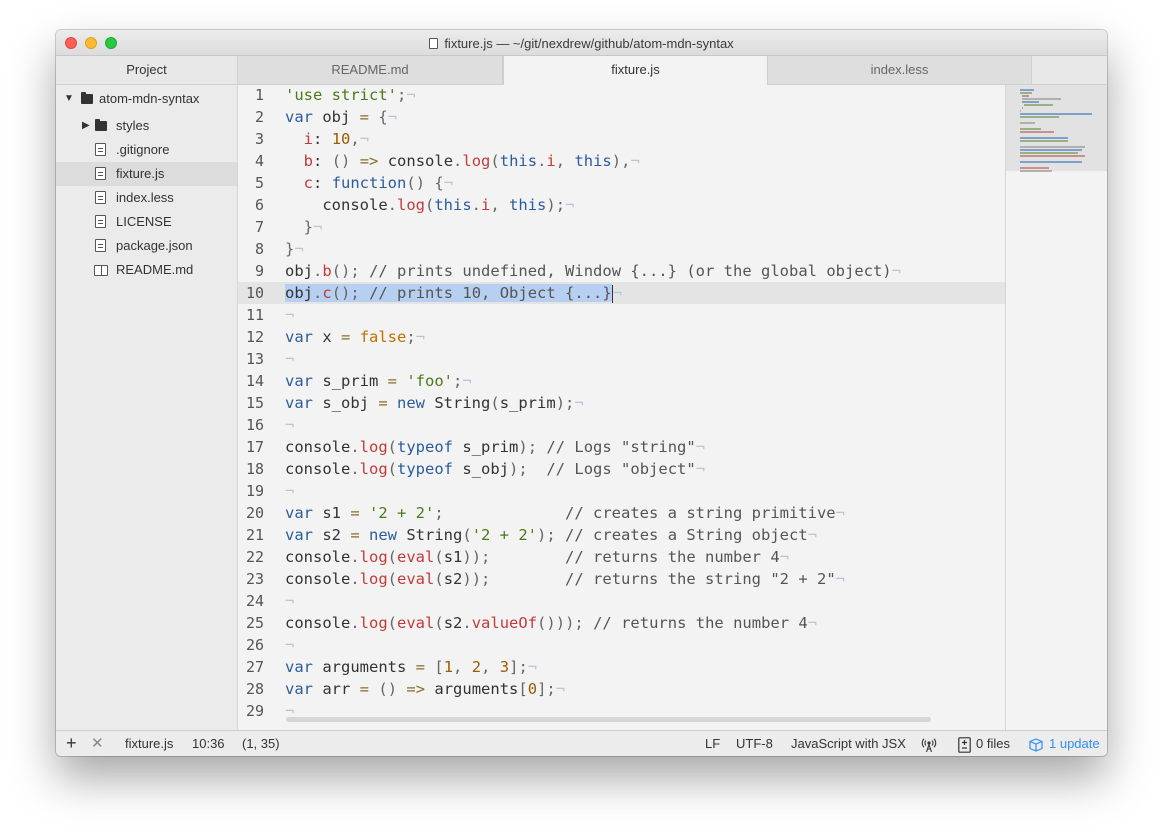  What do you see at coordinates (621, 117) in the screenshot?
I see `code-line: 2 var obj = {¬` at bounding box center [621, 117].